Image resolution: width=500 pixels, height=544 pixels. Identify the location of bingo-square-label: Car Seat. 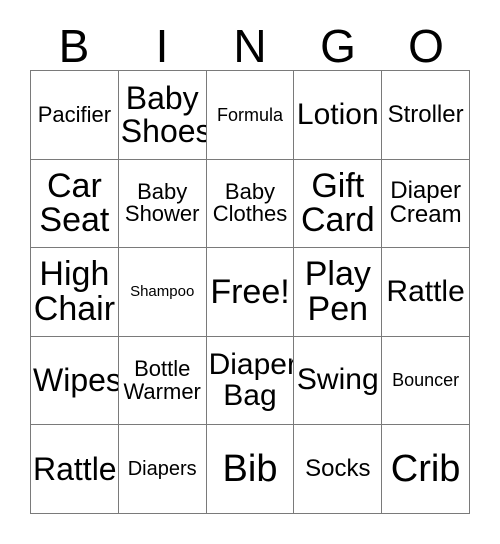
(74, 203).